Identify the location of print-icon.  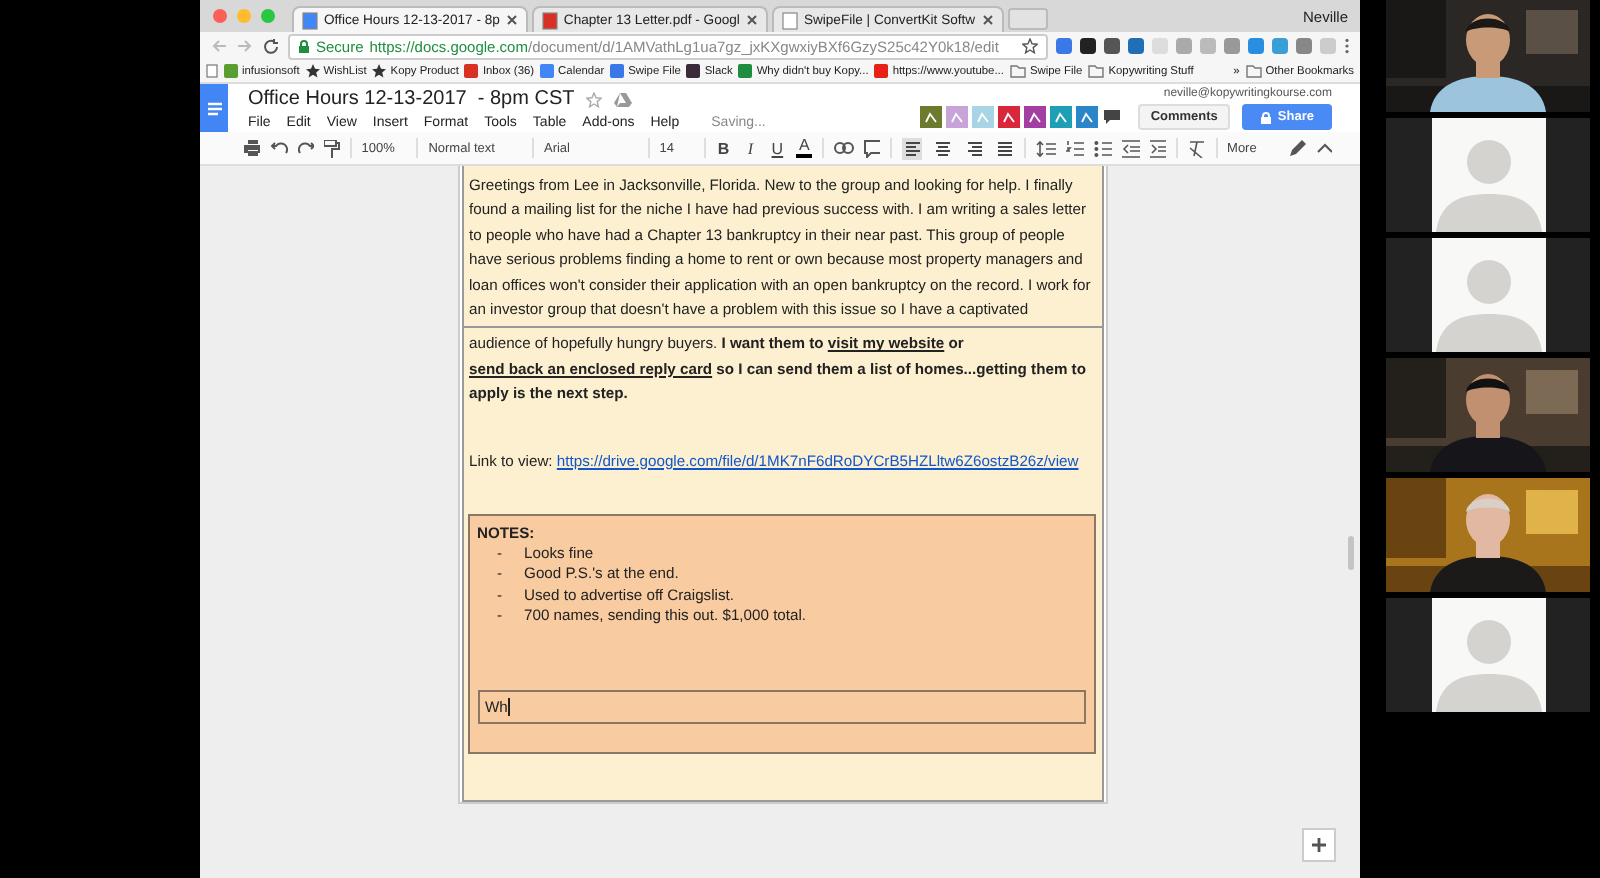
(252, 148).